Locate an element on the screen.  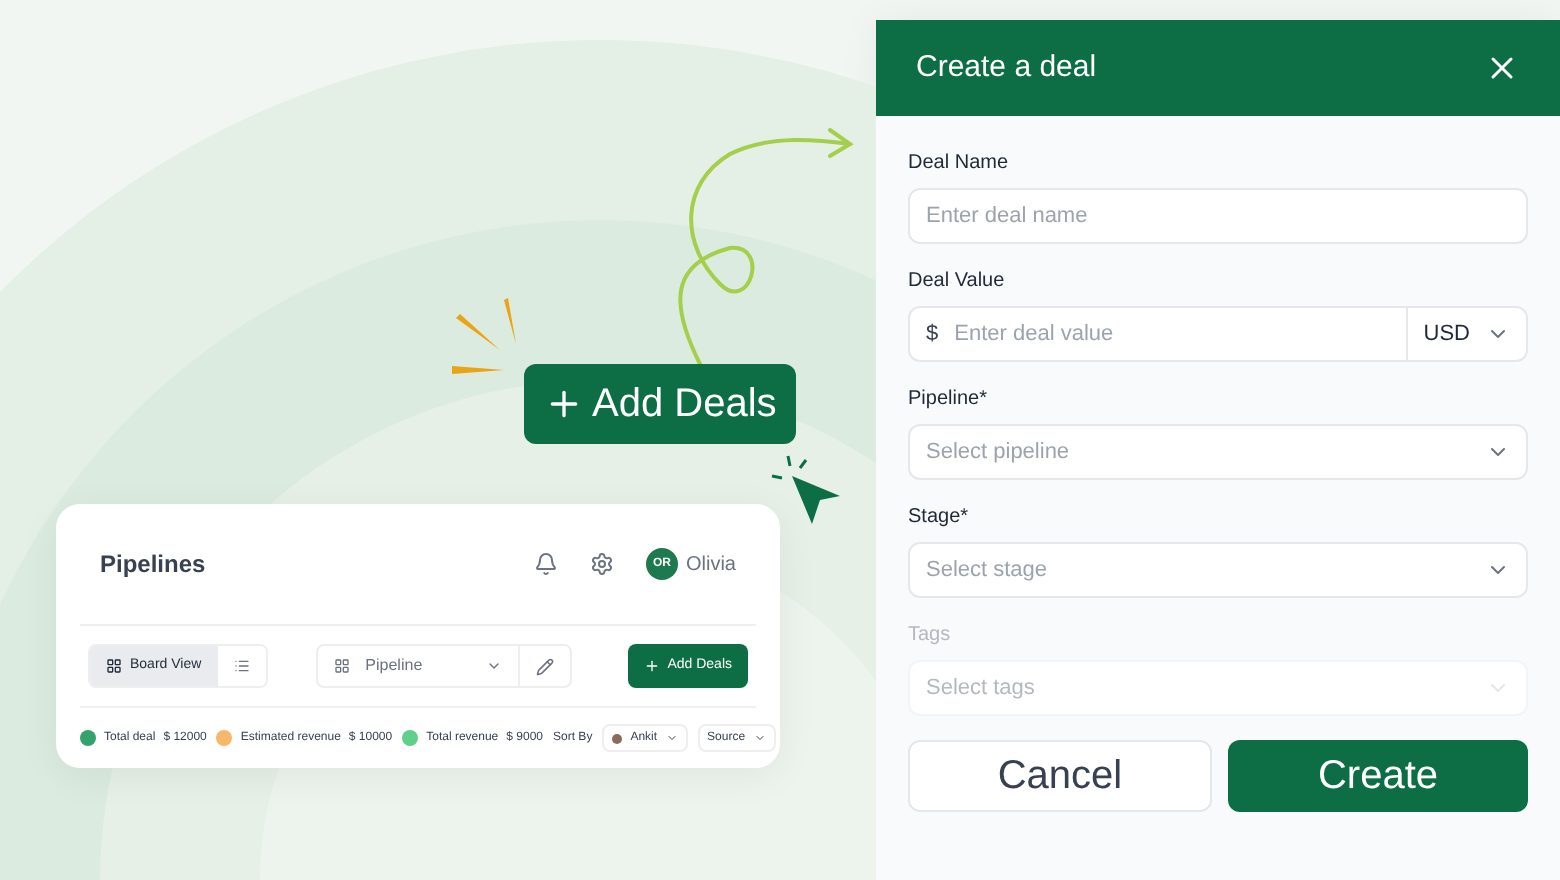
field-label: Deal Value is located at coordinates (957, 282).